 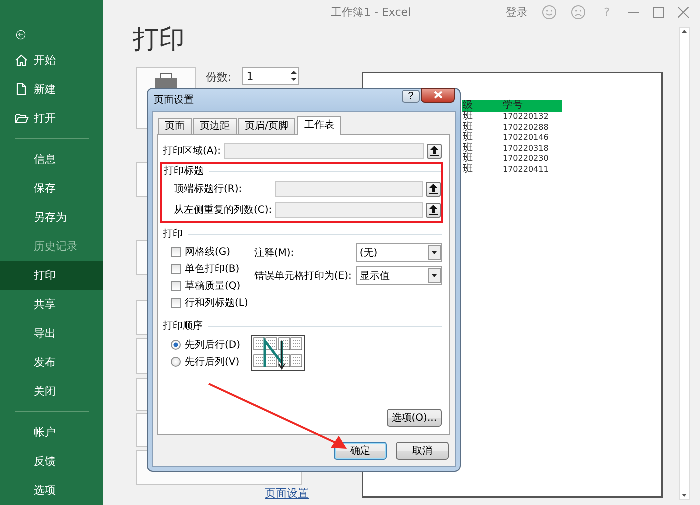 What do you see at coordinates (223, 210) in the screenshot?
I see `field-label: 从左侧重复的列数(C):` at bounding box center [223, 210].